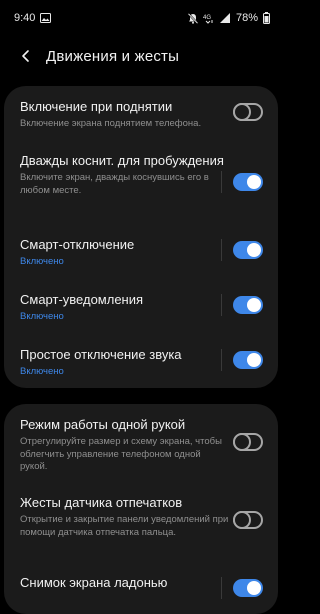 The height and width of the screenshot is (614, 320). Describe the element at coordinates (248, 520) in the screenshot. I see `finger-sensor-gestures-toggle` at that location.